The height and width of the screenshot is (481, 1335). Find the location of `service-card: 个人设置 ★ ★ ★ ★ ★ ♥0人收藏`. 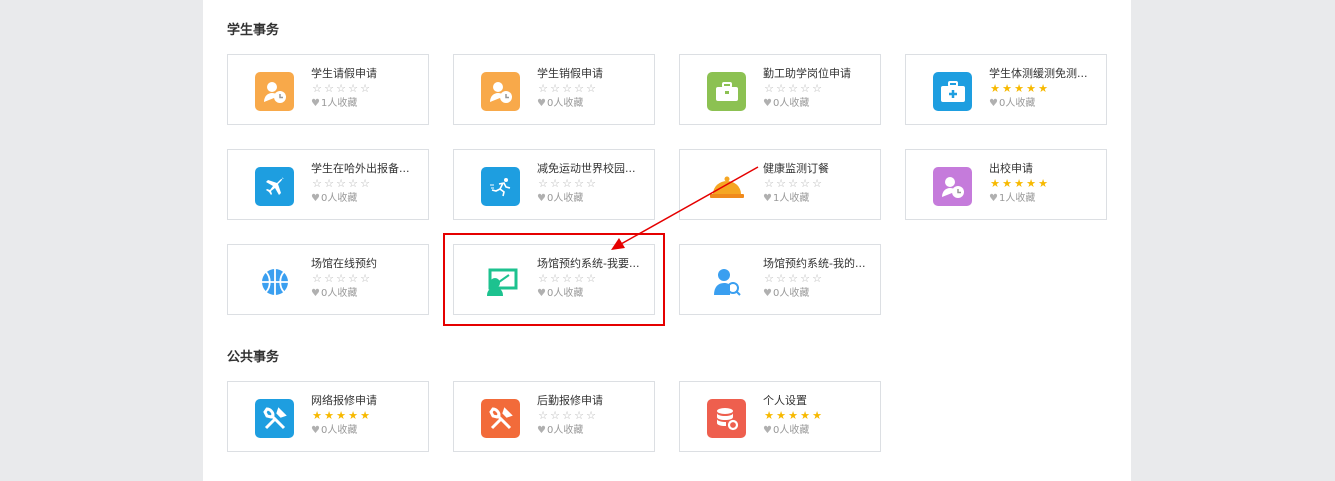

service-card: 个人设置 ★ ★ ★ ★ ★ ♥0人收藏 is located at coordinates (780, 416).